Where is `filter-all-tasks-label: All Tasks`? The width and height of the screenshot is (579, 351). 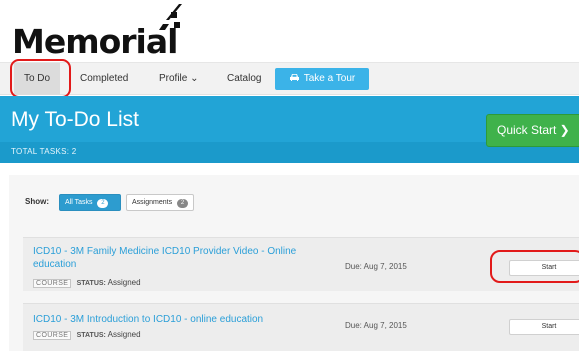 filter-all-tasks-label: All Tasks is located at coordinates (79, 202).